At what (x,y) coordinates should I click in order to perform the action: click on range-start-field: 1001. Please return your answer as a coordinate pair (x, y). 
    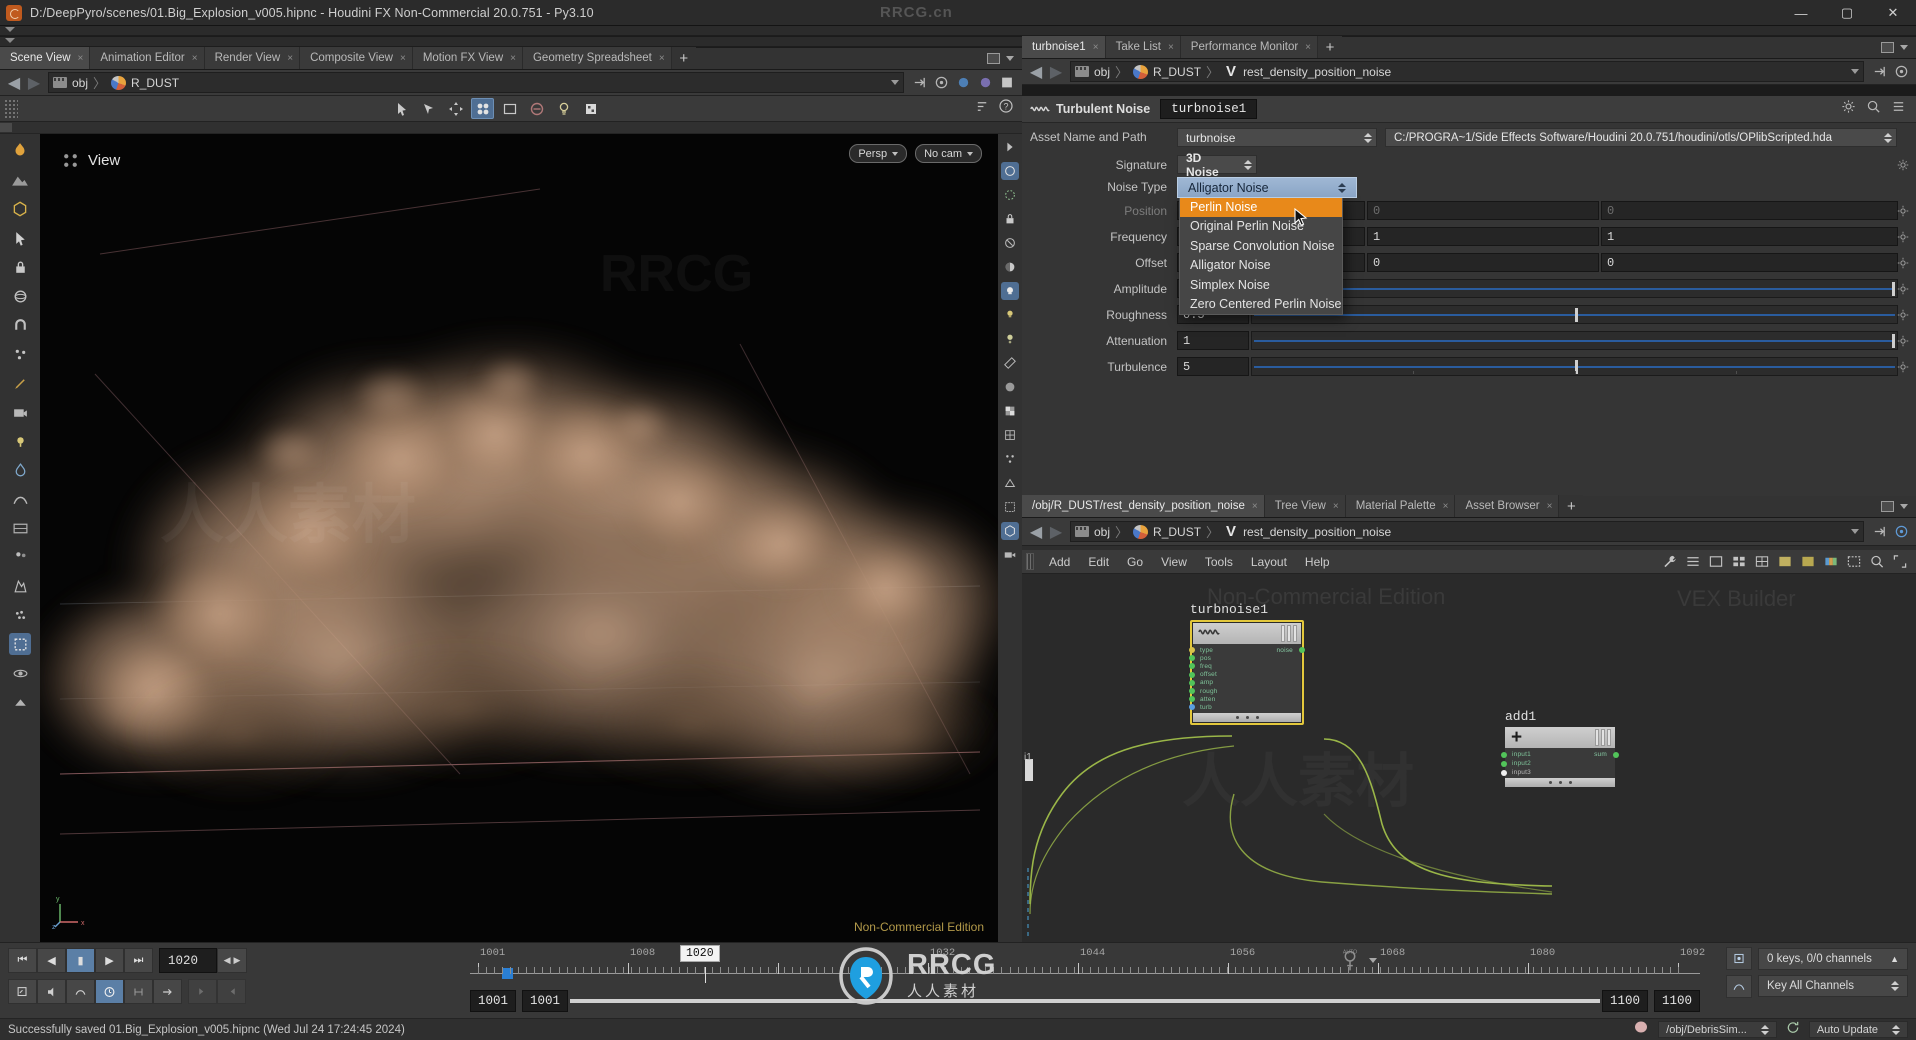
    Looking at the image, I should click on (493, 1001).